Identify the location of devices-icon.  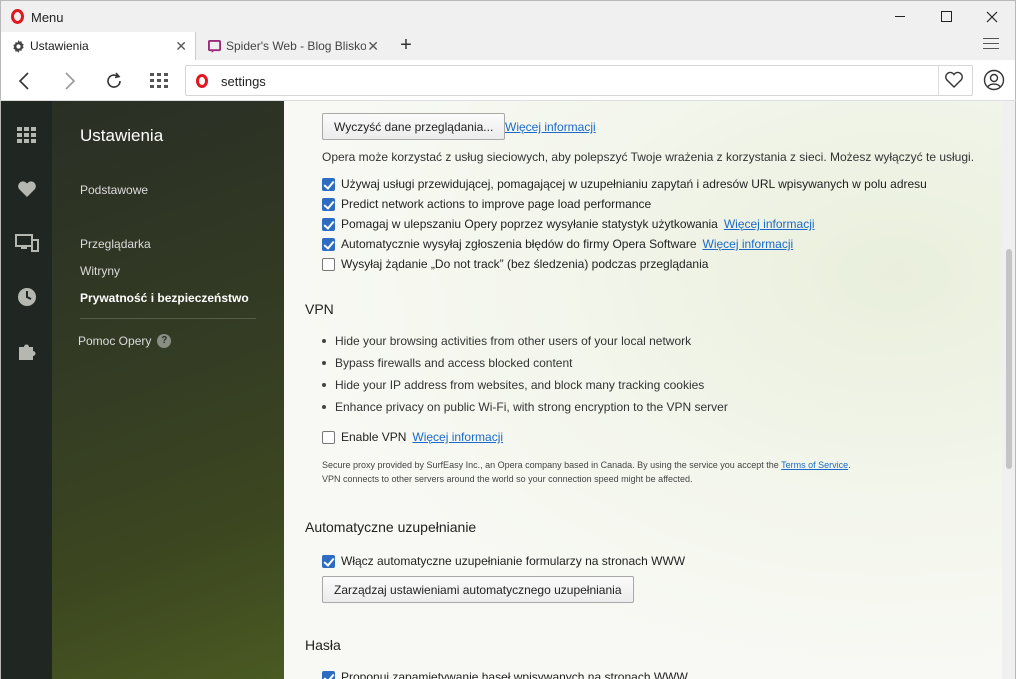
(27, 243).